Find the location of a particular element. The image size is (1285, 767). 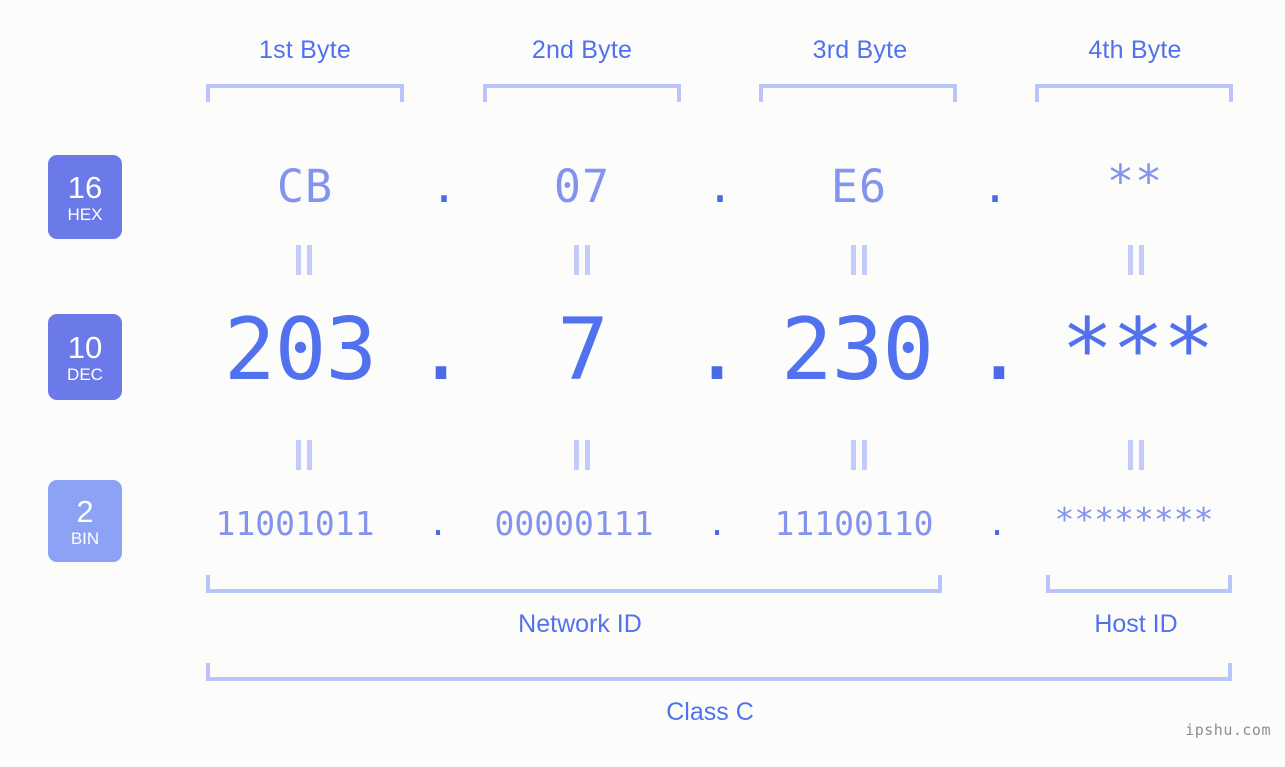

hex-byte-3: E6 is located at coordinates (859, 186).